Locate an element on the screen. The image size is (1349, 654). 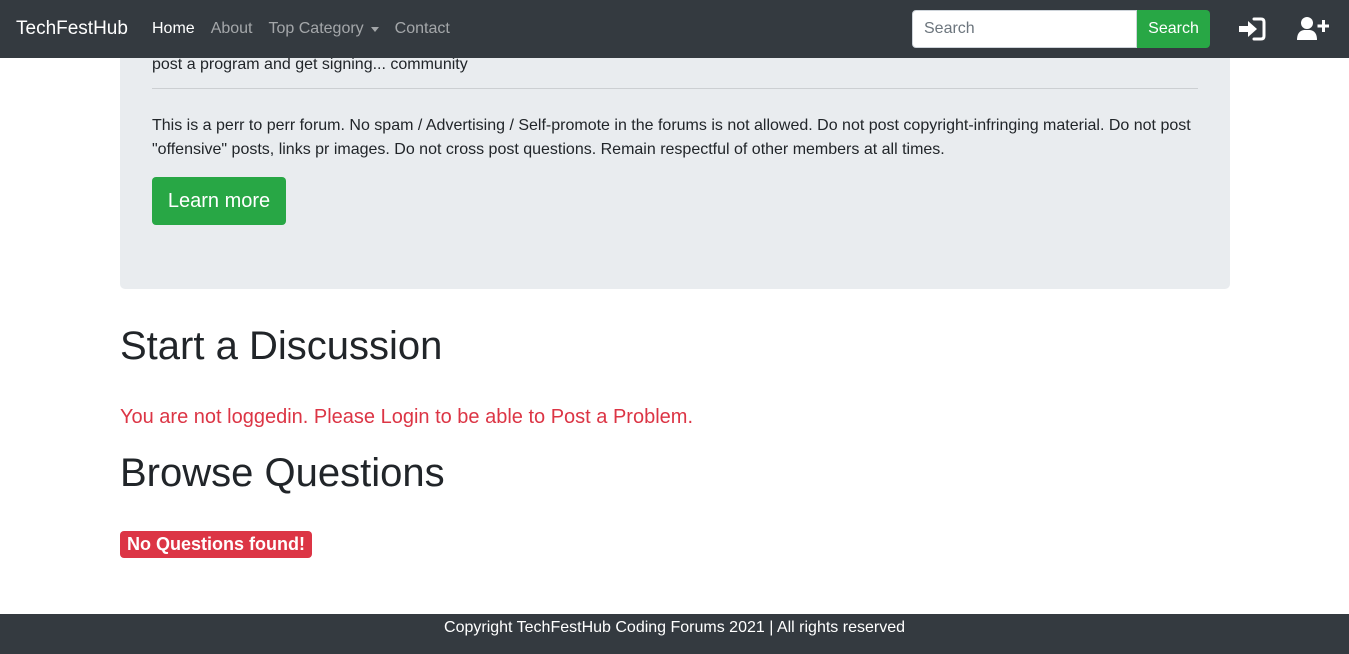
user-plus-icon is located at coordinates (1313, 29).